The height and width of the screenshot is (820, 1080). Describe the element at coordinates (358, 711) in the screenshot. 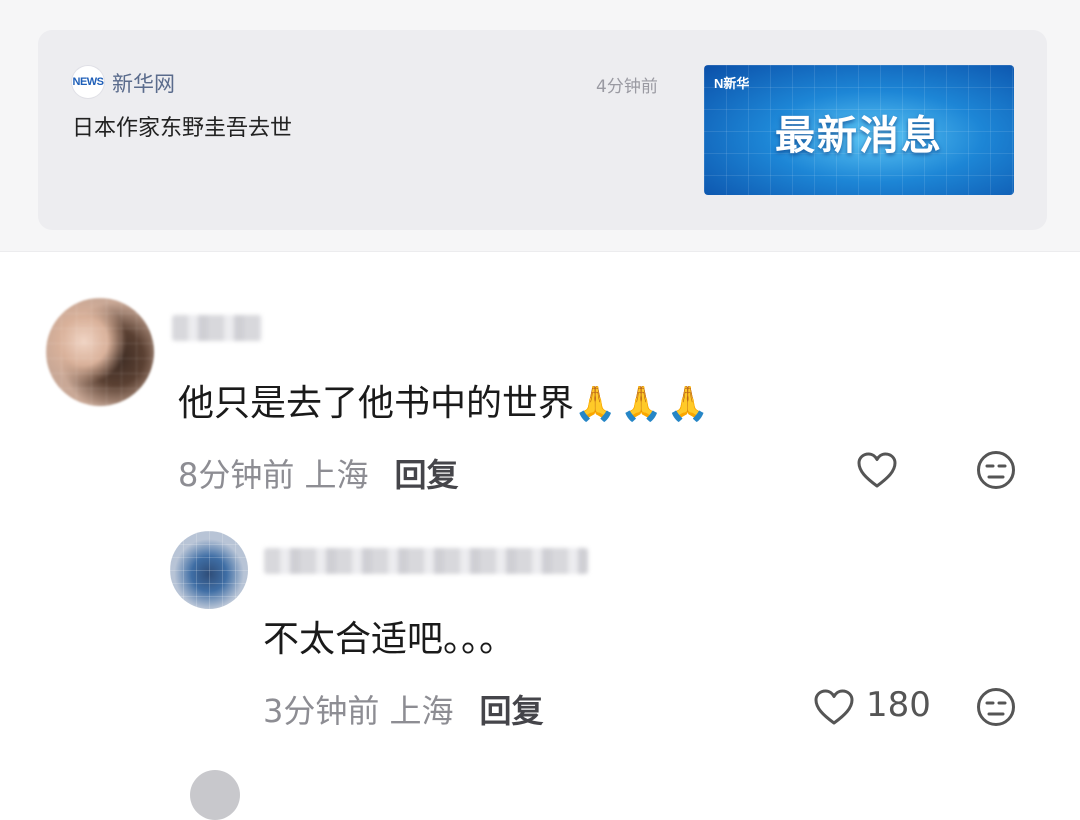

I see `reply-time-location: 3分钟前 上海` at that location.